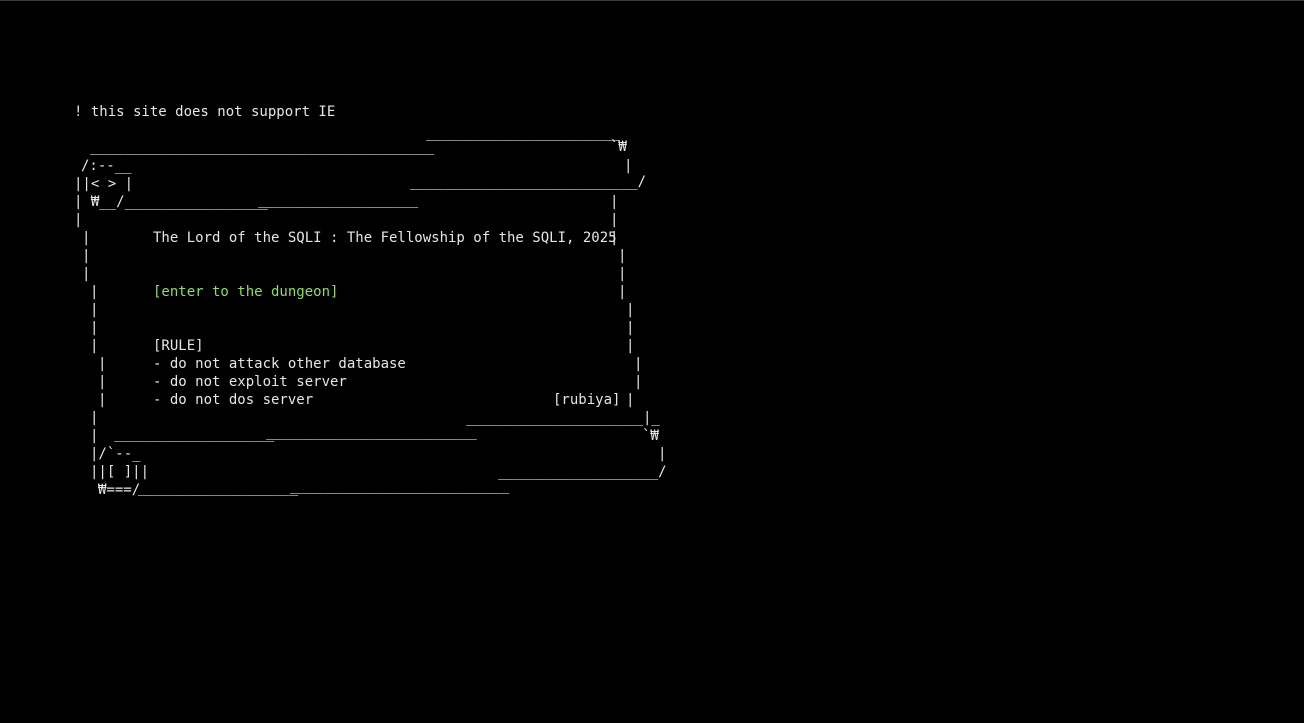 The width and height of the screenshot is (1304, 723). Describe the element at coordinates (171, 202) in the screenshot. I see `scroll-art-line: | ₩__/_________________` at that location.